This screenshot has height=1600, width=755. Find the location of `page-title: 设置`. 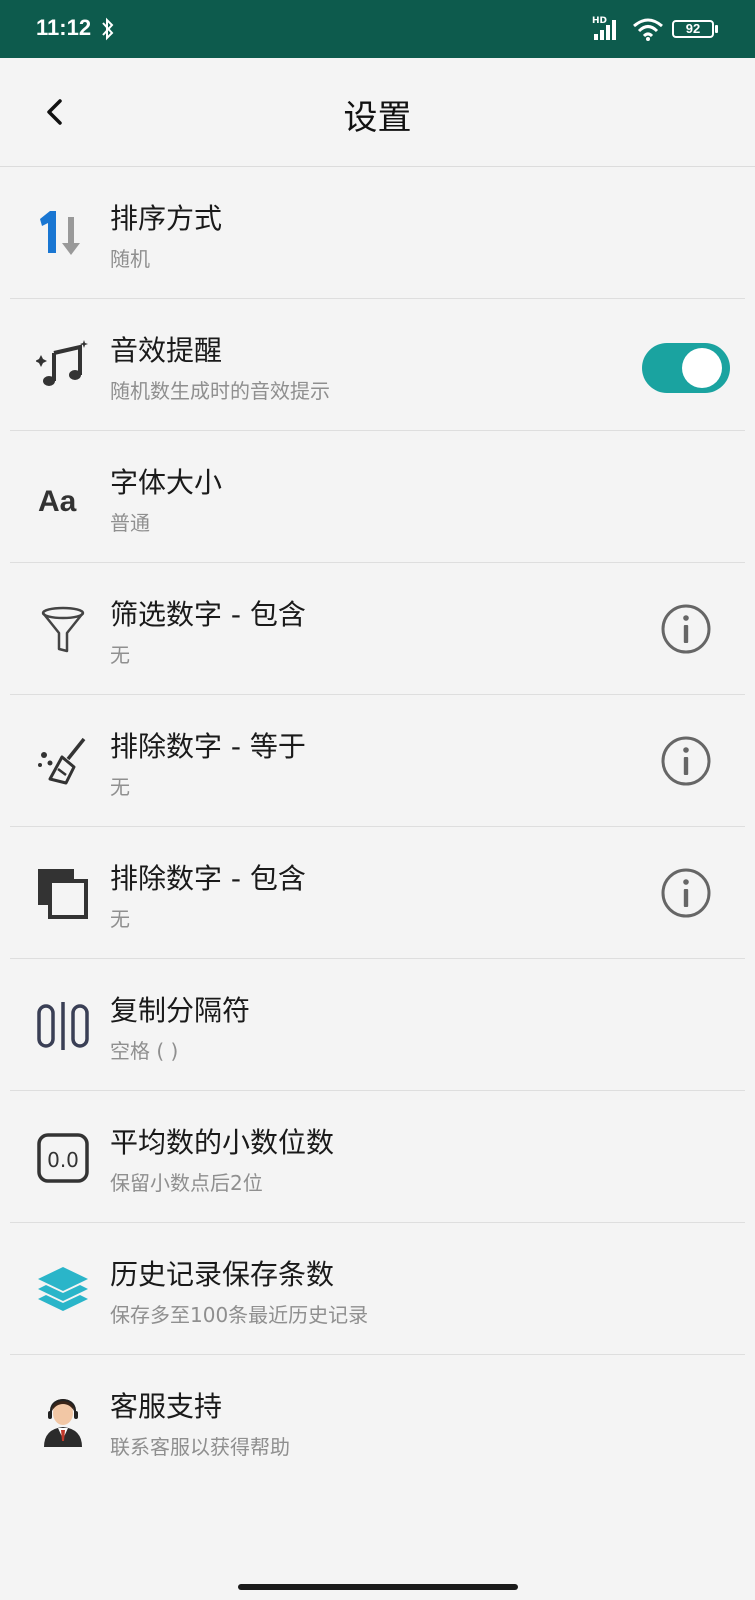

page-title: 设置 is located at coordinates (377, 118).